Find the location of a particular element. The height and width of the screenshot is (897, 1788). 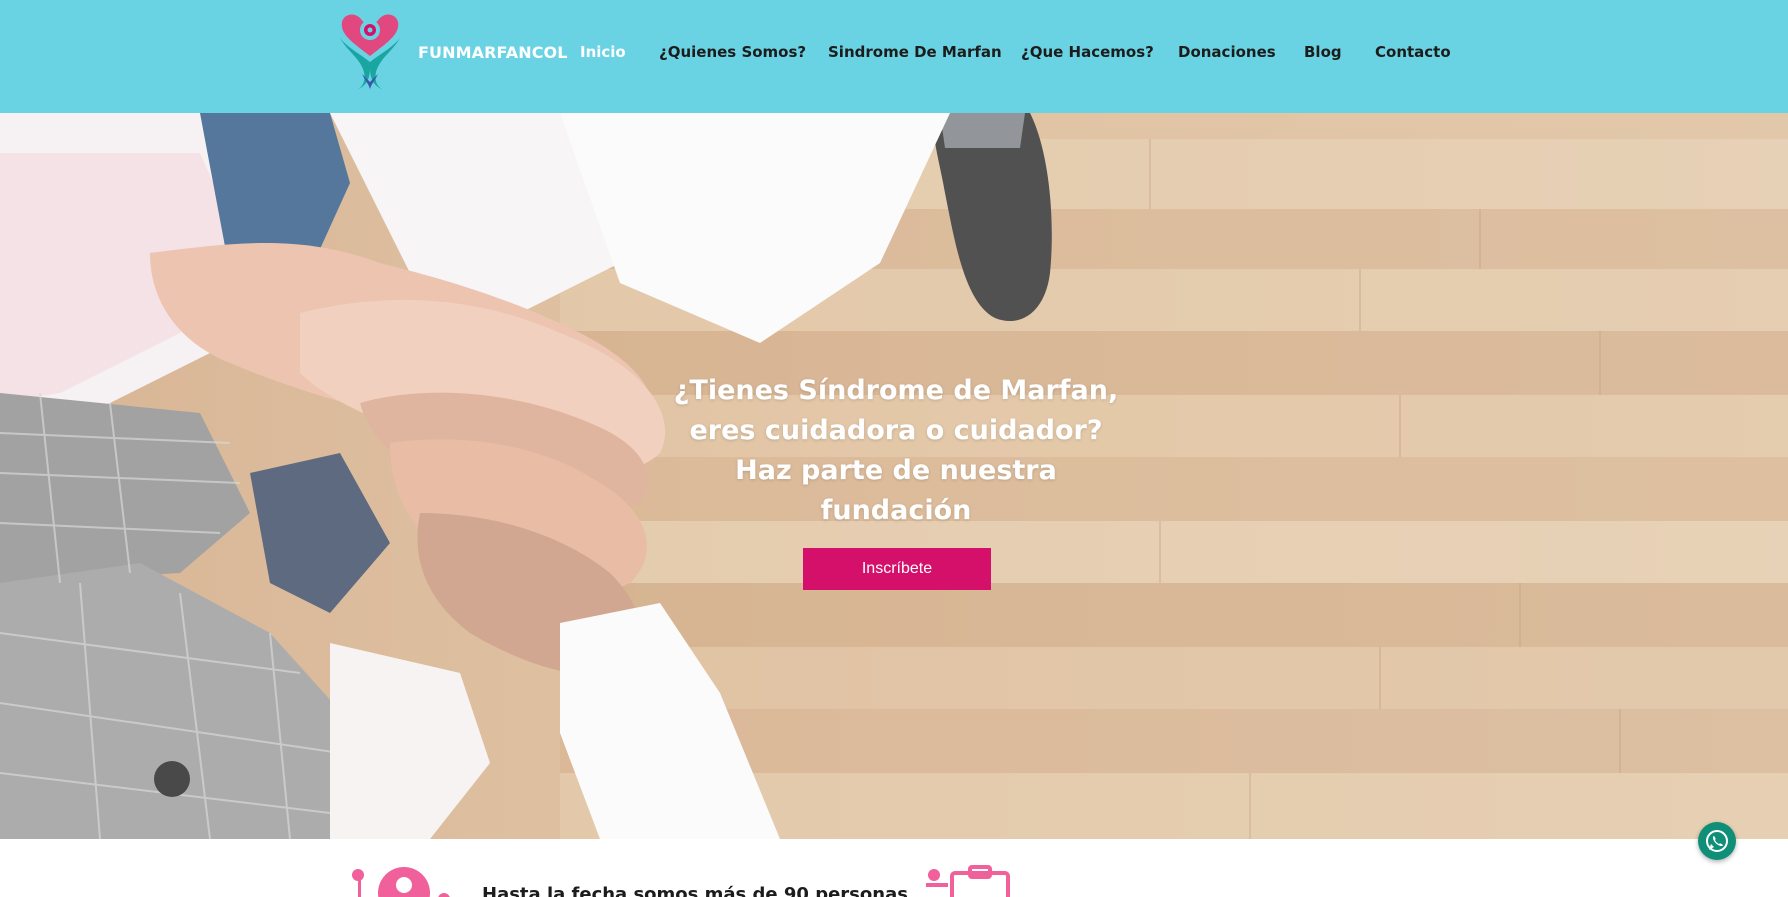

stats-text: Hasta la fecha somos más de 90 personas is located at coordinates (695, 890).